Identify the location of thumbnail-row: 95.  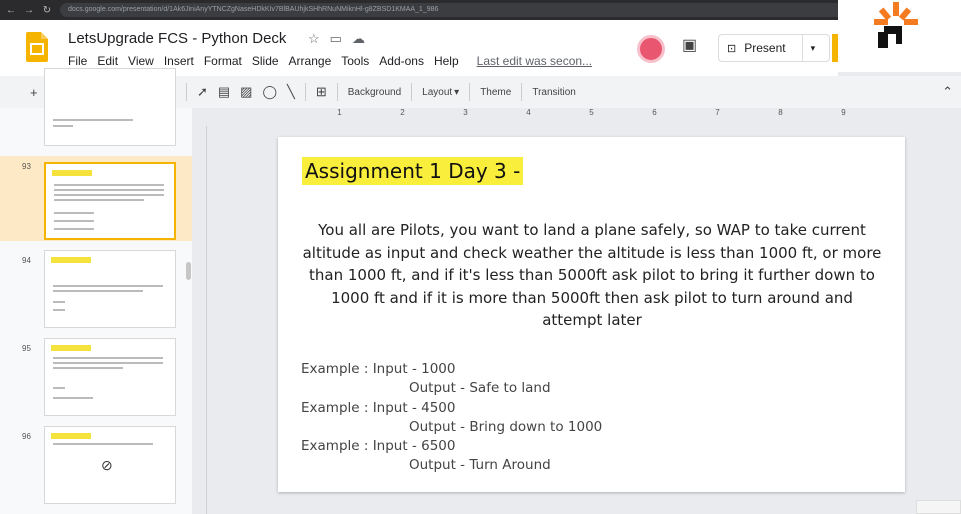
(96, 380).